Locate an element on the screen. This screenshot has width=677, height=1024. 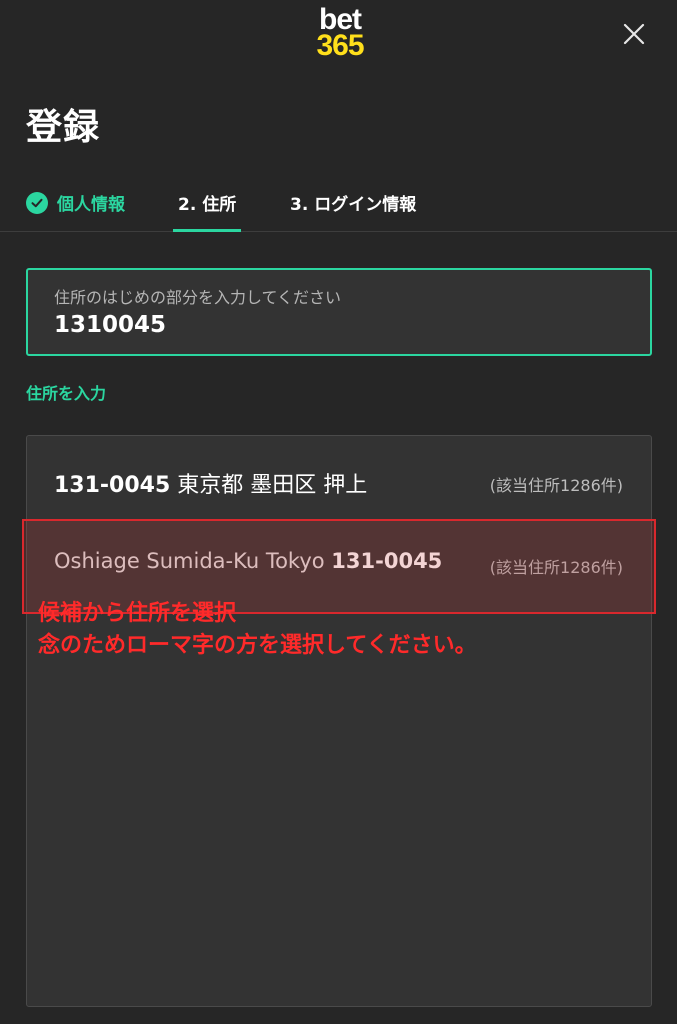
bet365-logo: bet 365 is located at coordinates (340, 34).